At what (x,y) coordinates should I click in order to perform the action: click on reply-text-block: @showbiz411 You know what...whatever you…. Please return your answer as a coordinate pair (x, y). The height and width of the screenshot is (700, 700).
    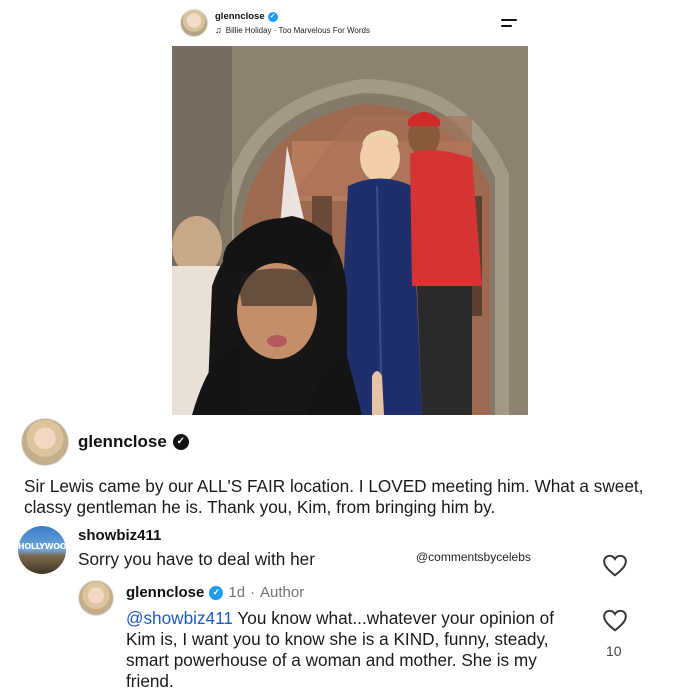
    Looking at the image, I should click on (356, 650).